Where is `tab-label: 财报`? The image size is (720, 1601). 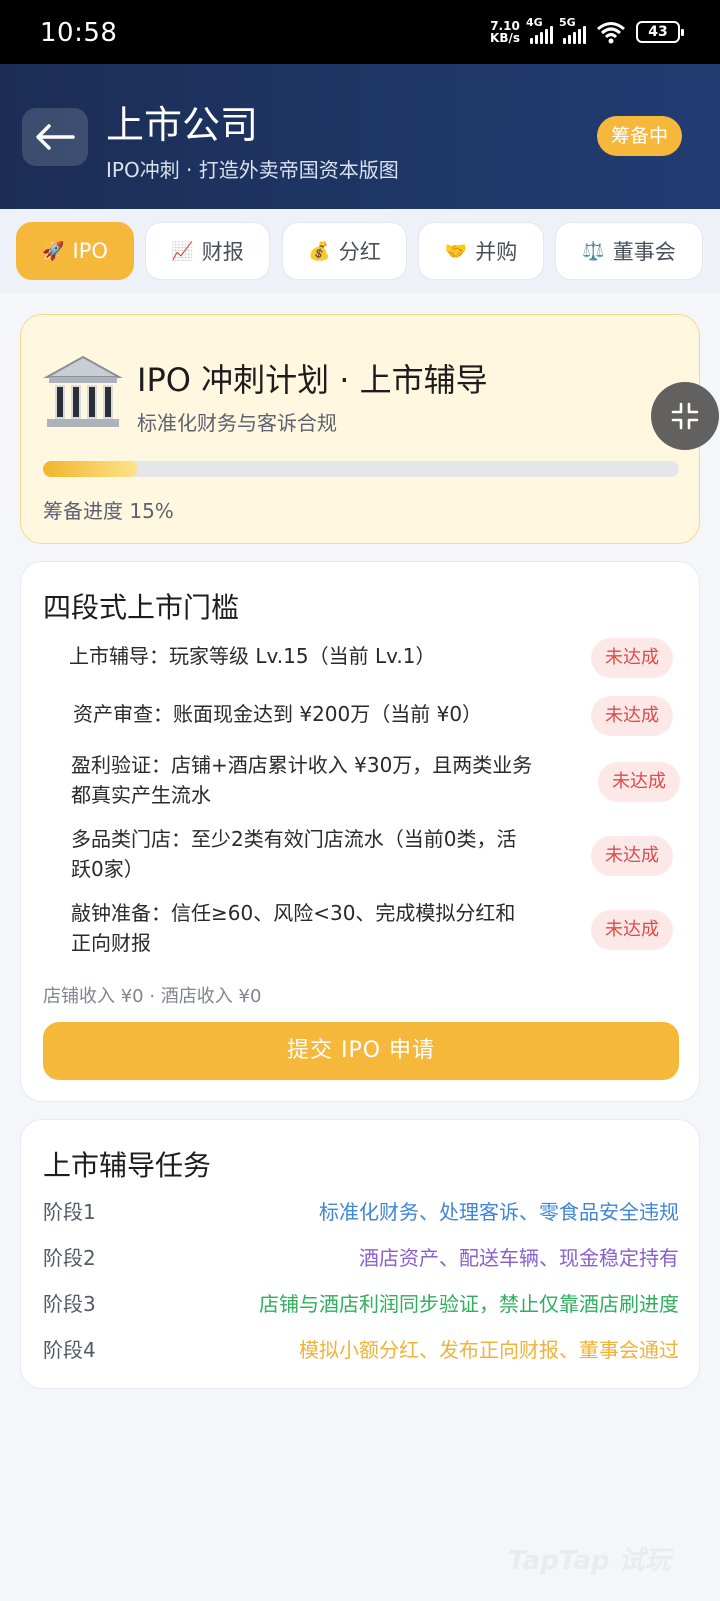
tab-label: 财报 is located at coordinates (222, 252).